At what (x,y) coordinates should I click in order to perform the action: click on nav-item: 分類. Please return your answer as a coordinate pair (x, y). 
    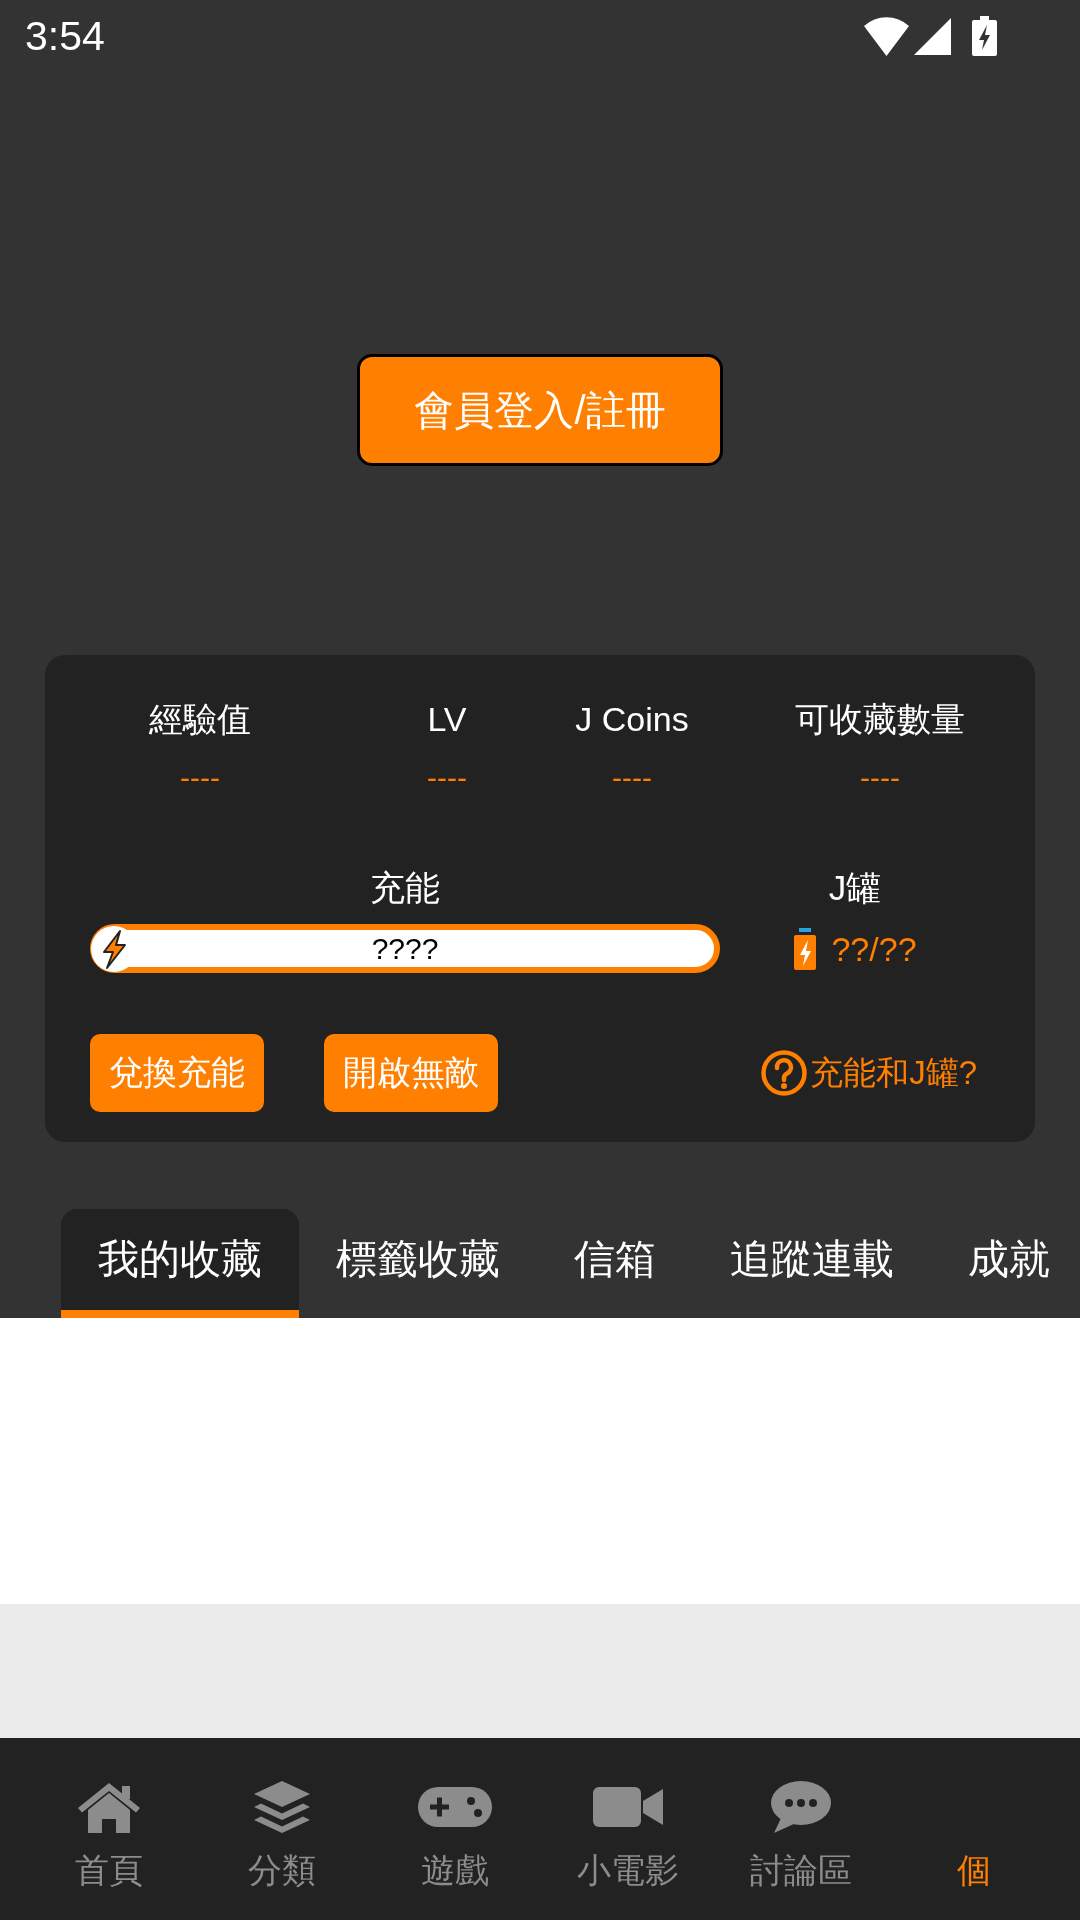
    Looking at the image, I should click on (281, 1833).